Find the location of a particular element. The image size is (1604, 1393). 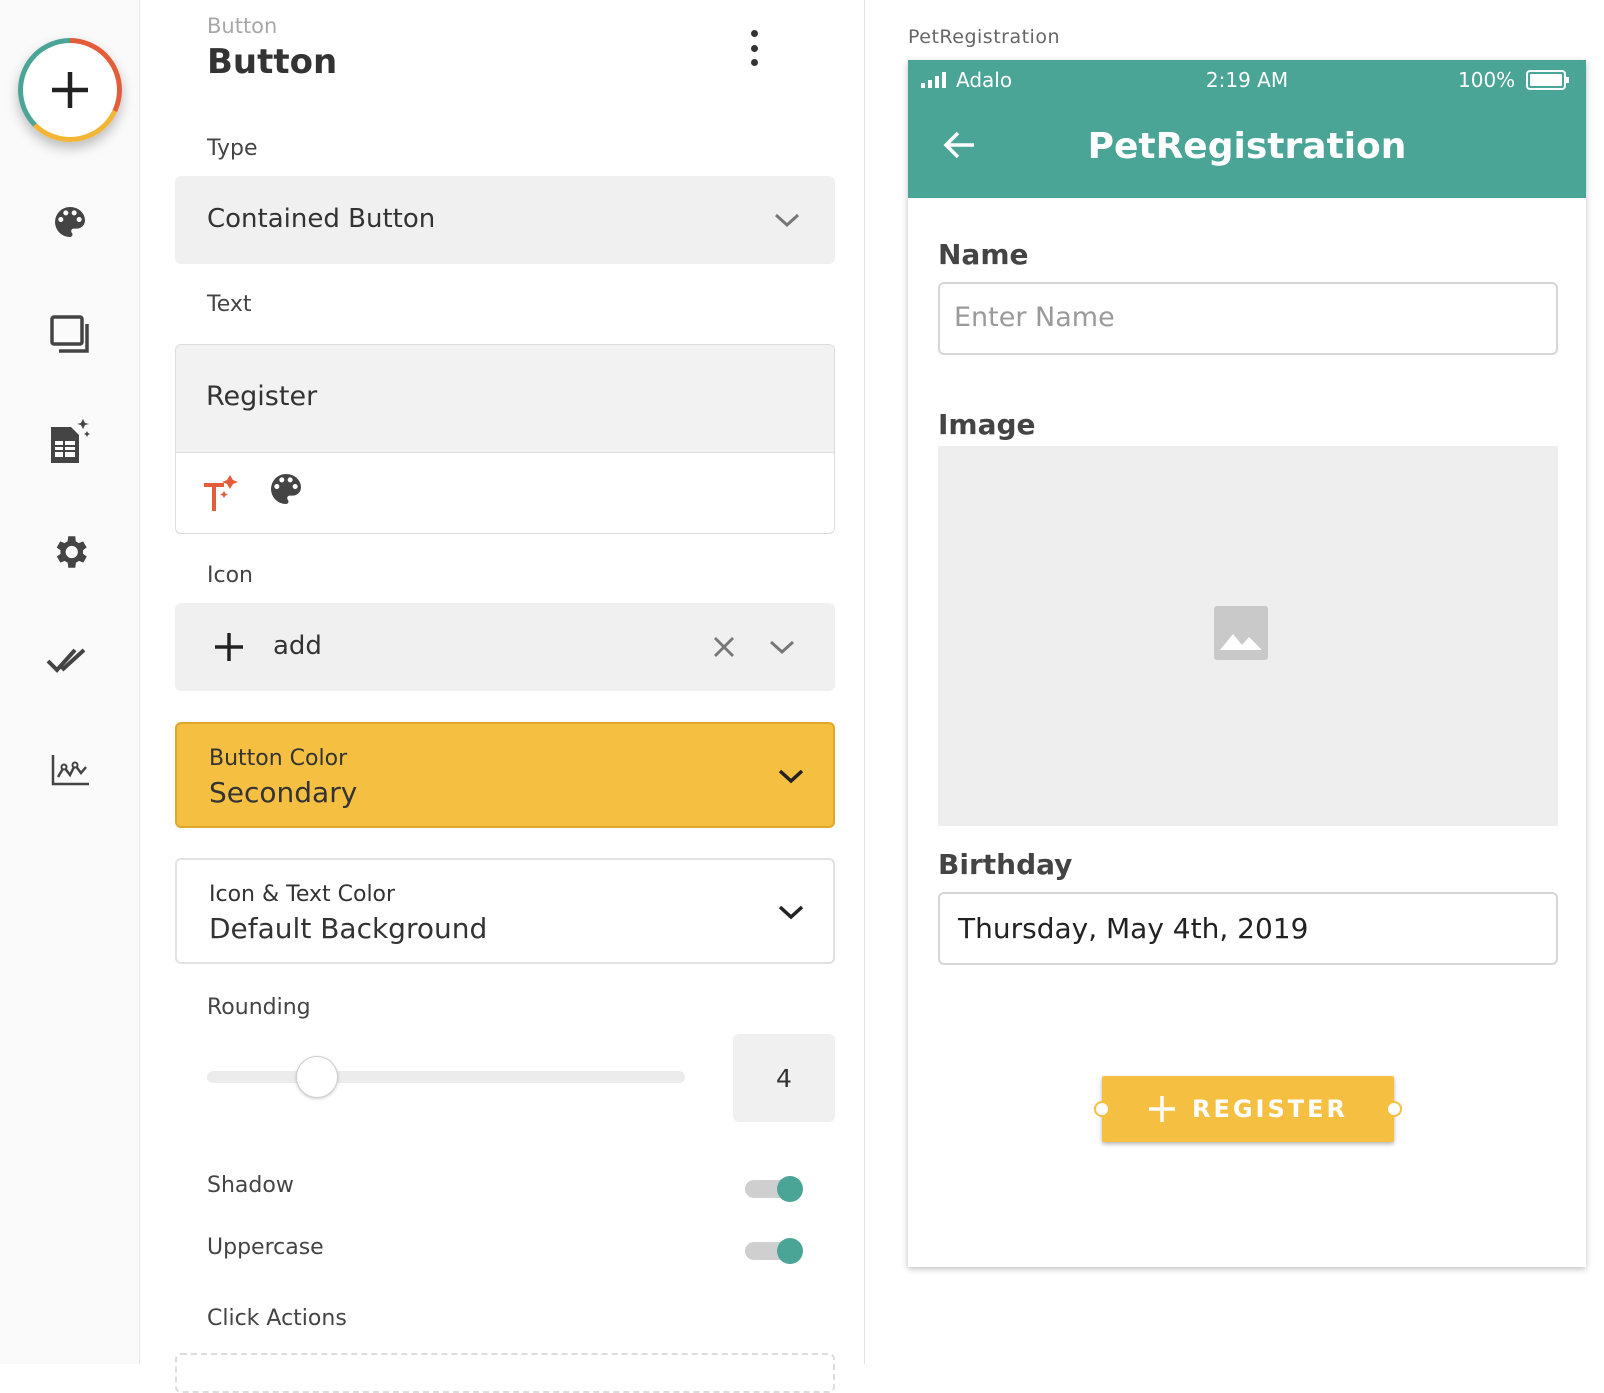

icon-label: Icon is located at coordinates (230, 575).